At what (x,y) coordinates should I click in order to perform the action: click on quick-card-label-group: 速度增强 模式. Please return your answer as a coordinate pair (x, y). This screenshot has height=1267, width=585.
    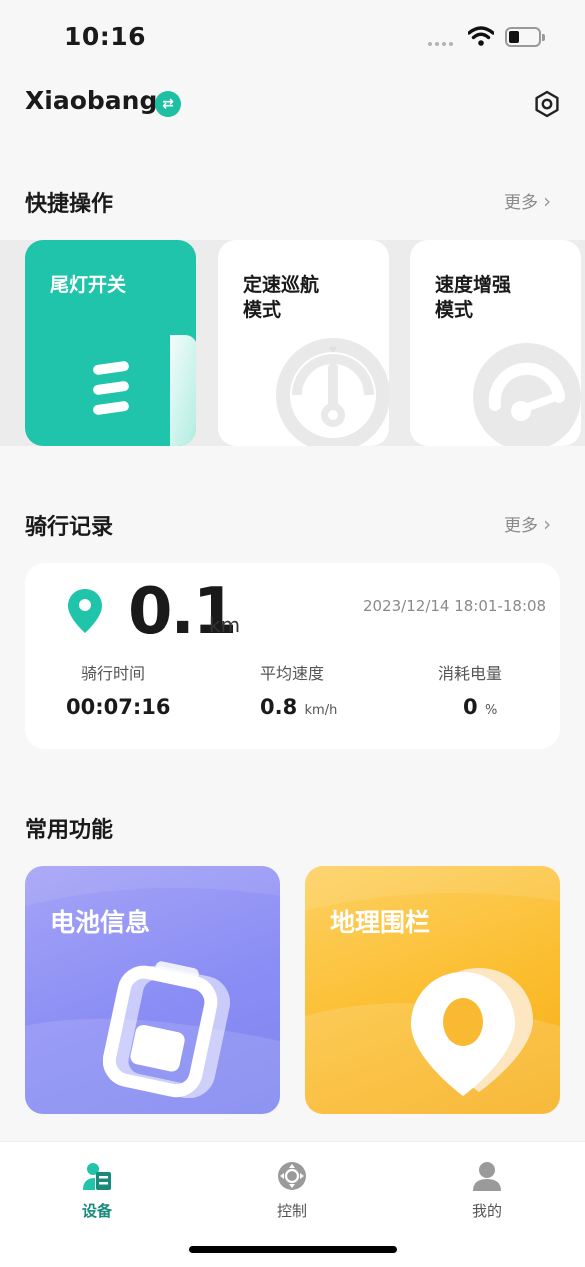
    Looking at the image, I should click on (473, 298).